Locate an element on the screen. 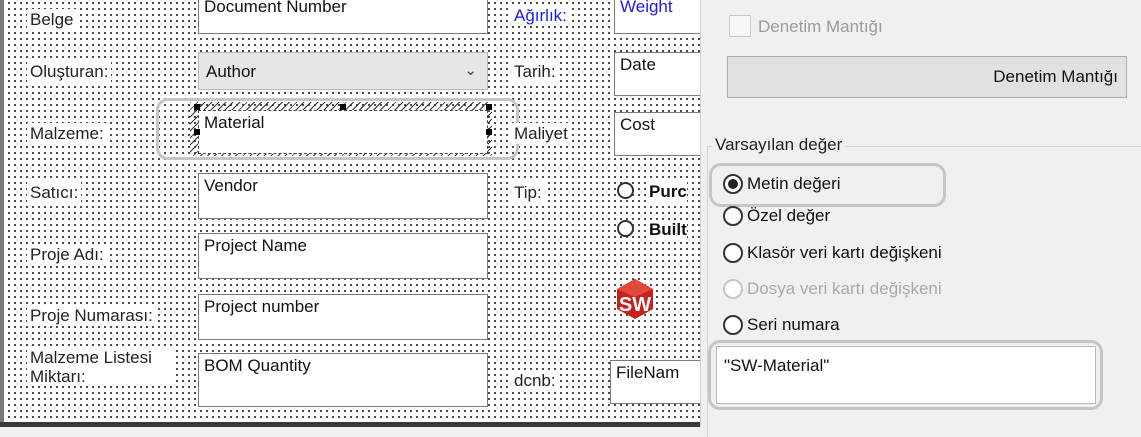  tip-purc-label: Purc is located at coordinates (668, 192).